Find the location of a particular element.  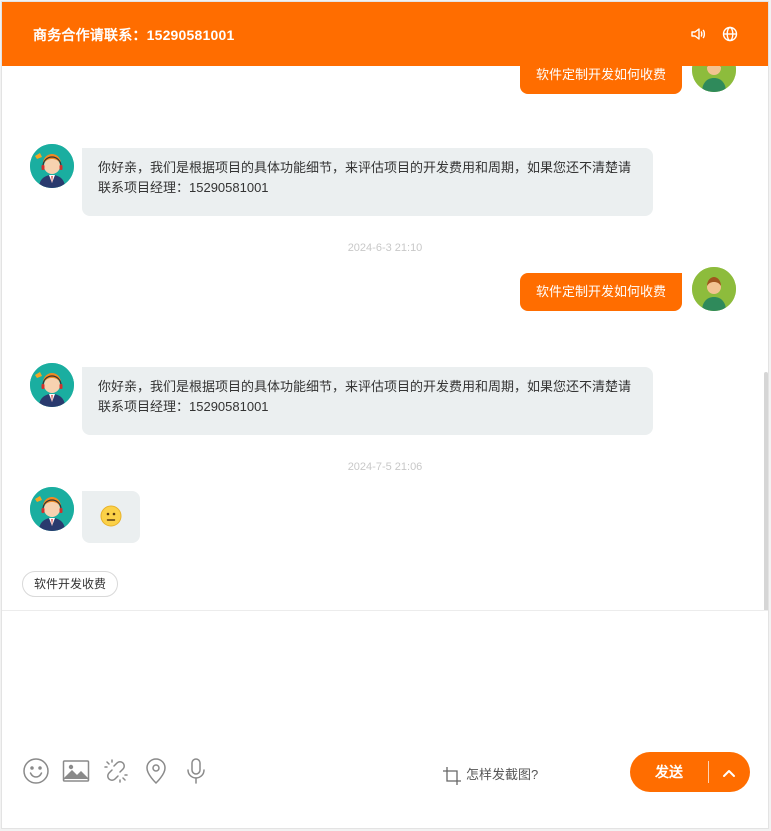

send-options-button is located at coordinates (729, 772).